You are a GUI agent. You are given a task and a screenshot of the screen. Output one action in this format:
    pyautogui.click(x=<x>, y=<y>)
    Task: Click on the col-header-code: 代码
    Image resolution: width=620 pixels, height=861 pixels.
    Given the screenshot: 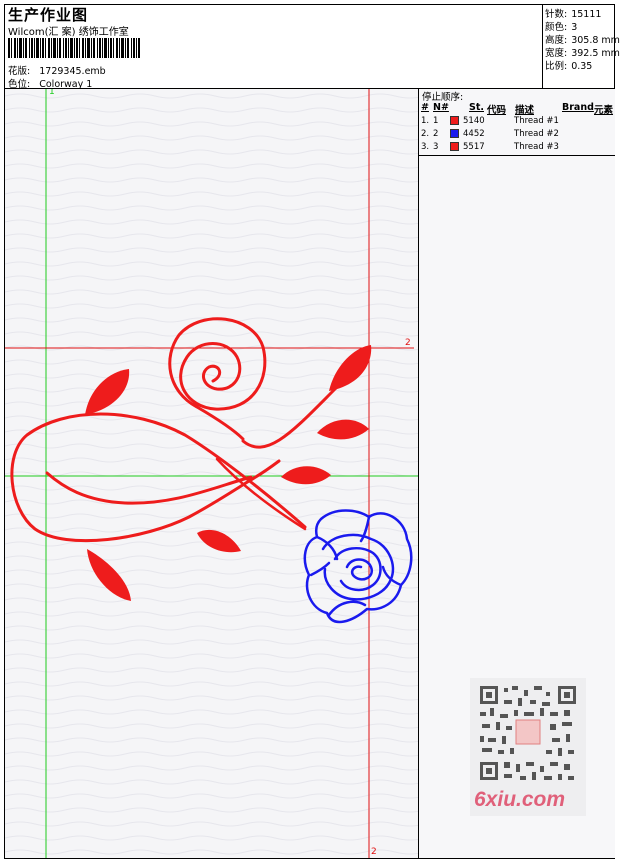 What is the action you would take?
    pyautogui.click(x=497, y=110)
    